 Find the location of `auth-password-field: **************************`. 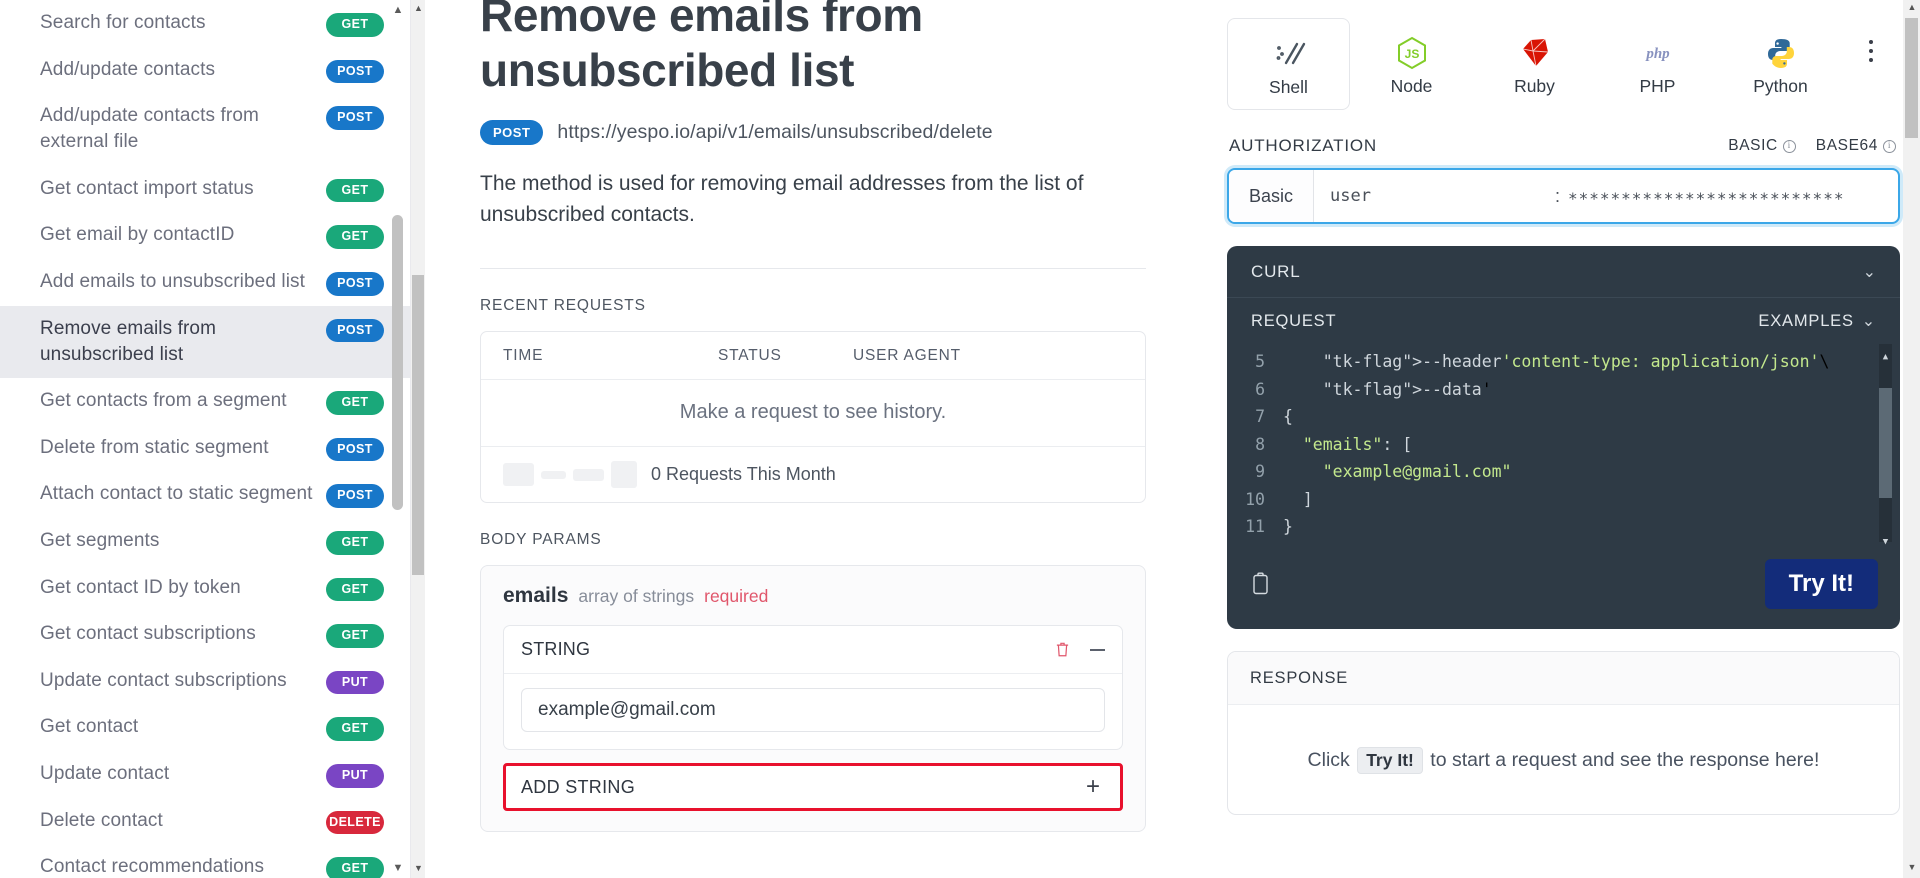

auth-password-field: ************************** is located at coordinates (1733, 196).